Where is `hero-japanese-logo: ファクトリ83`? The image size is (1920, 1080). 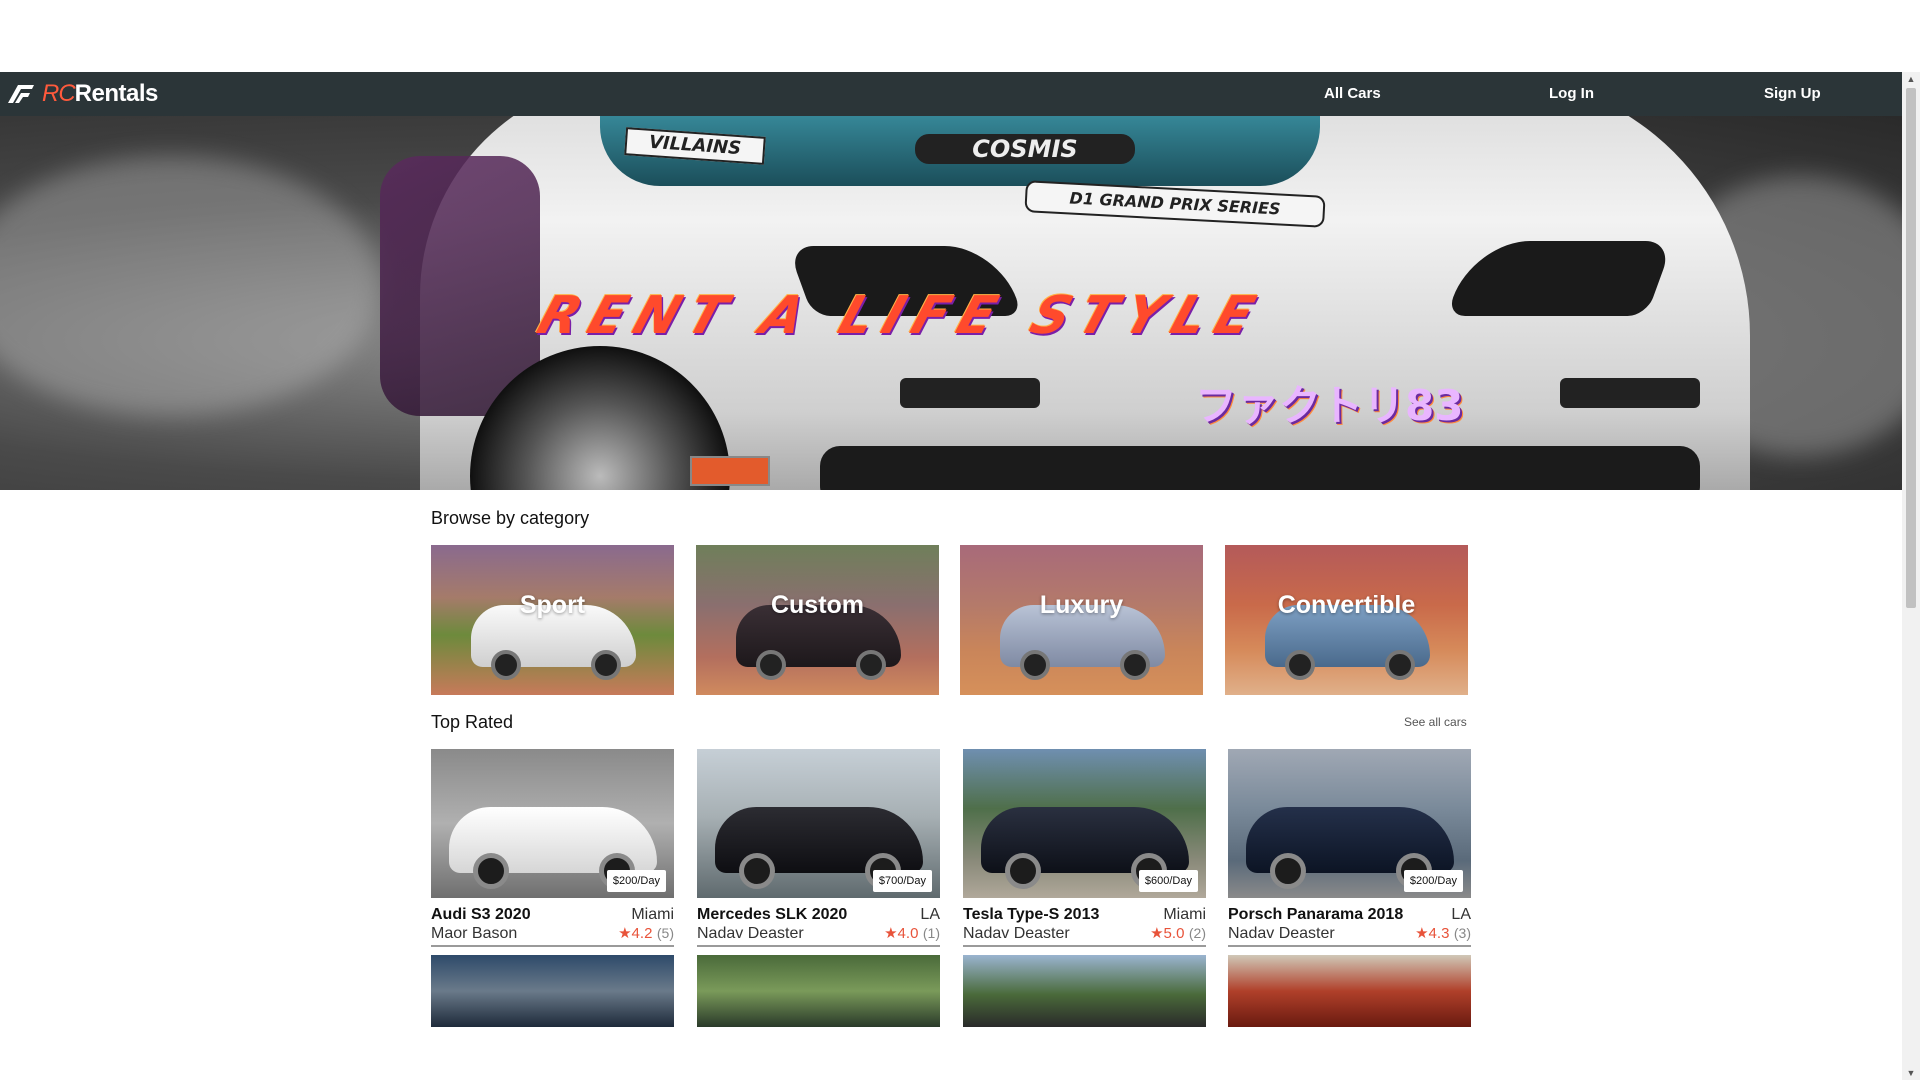
hero-japanese-logo: ファクトリ83 is located at coordinates (1329, 405).